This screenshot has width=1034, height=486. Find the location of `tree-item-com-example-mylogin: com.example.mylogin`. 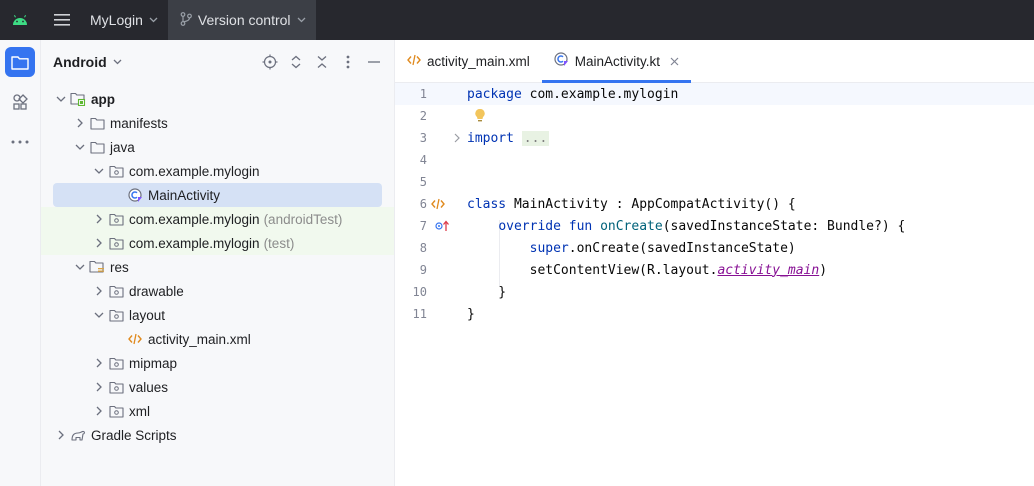

tree-item-com-example-mylogin: com.example.mylogin is located at coordinates (217, 171).